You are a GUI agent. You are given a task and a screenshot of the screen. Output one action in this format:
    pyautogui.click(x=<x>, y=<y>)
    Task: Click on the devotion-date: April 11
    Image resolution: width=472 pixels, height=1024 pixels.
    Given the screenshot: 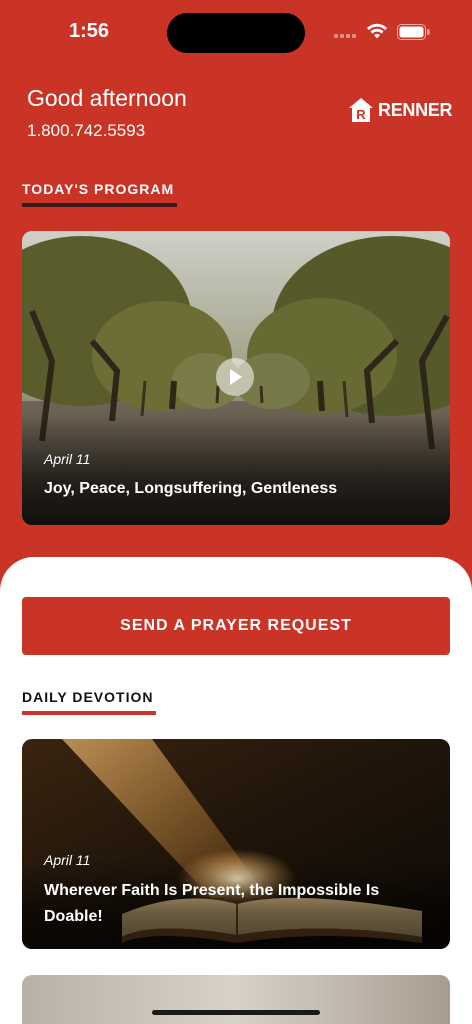 What is the action you would take?
    pyautogui.click(x=67, y=860)
    